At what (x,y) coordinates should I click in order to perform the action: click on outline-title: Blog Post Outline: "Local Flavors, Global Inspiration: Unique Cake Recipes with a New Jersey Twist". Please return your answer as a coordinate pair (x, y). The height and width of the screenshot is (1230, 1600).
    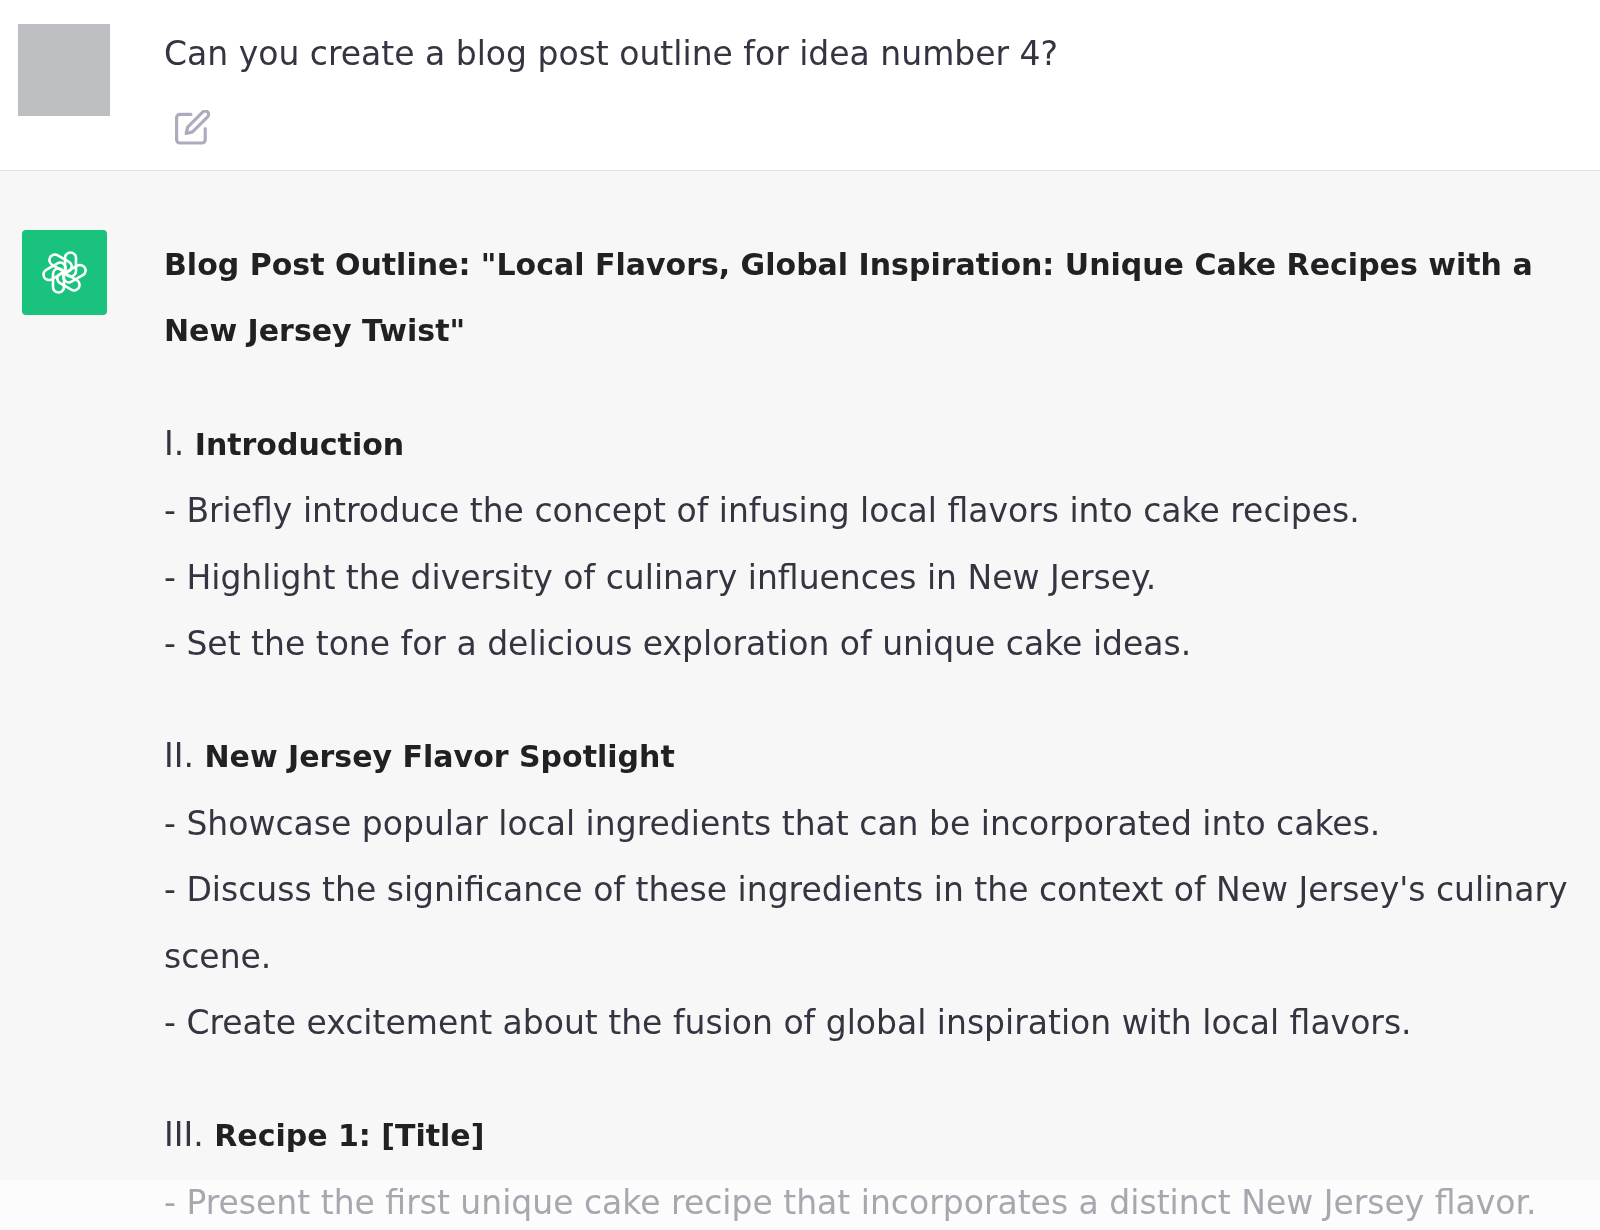
    Looking at the image, I should click on (849, 298).